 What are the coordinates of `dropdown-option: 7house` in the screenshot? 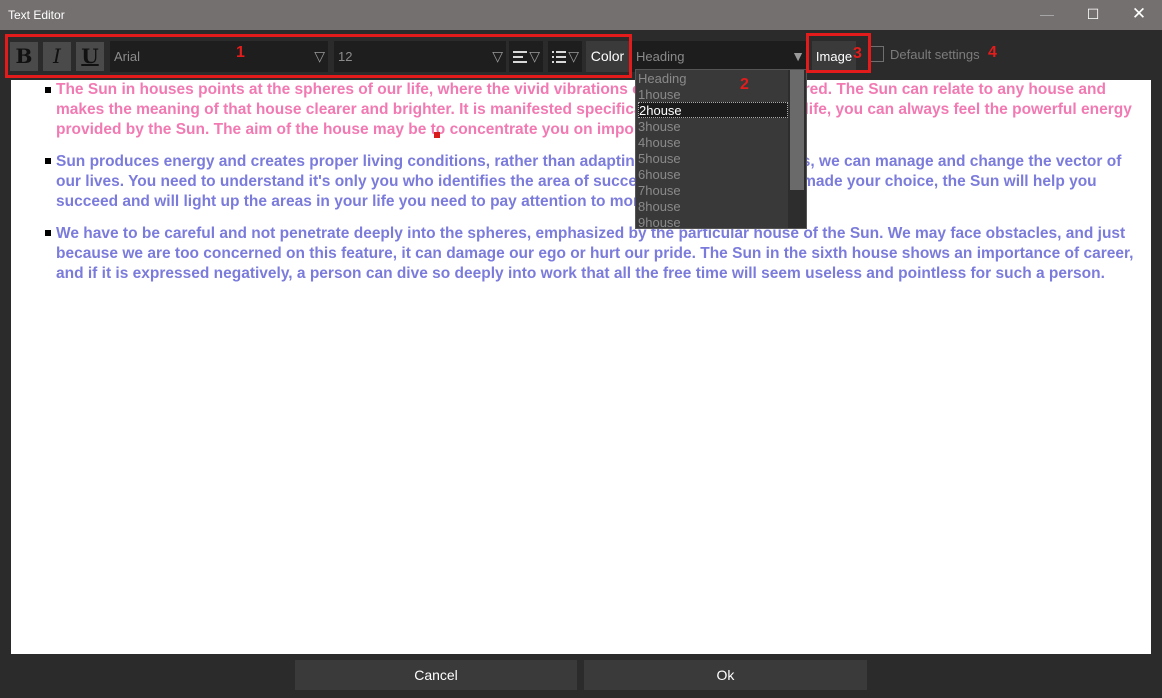 It's located at (713, 191).